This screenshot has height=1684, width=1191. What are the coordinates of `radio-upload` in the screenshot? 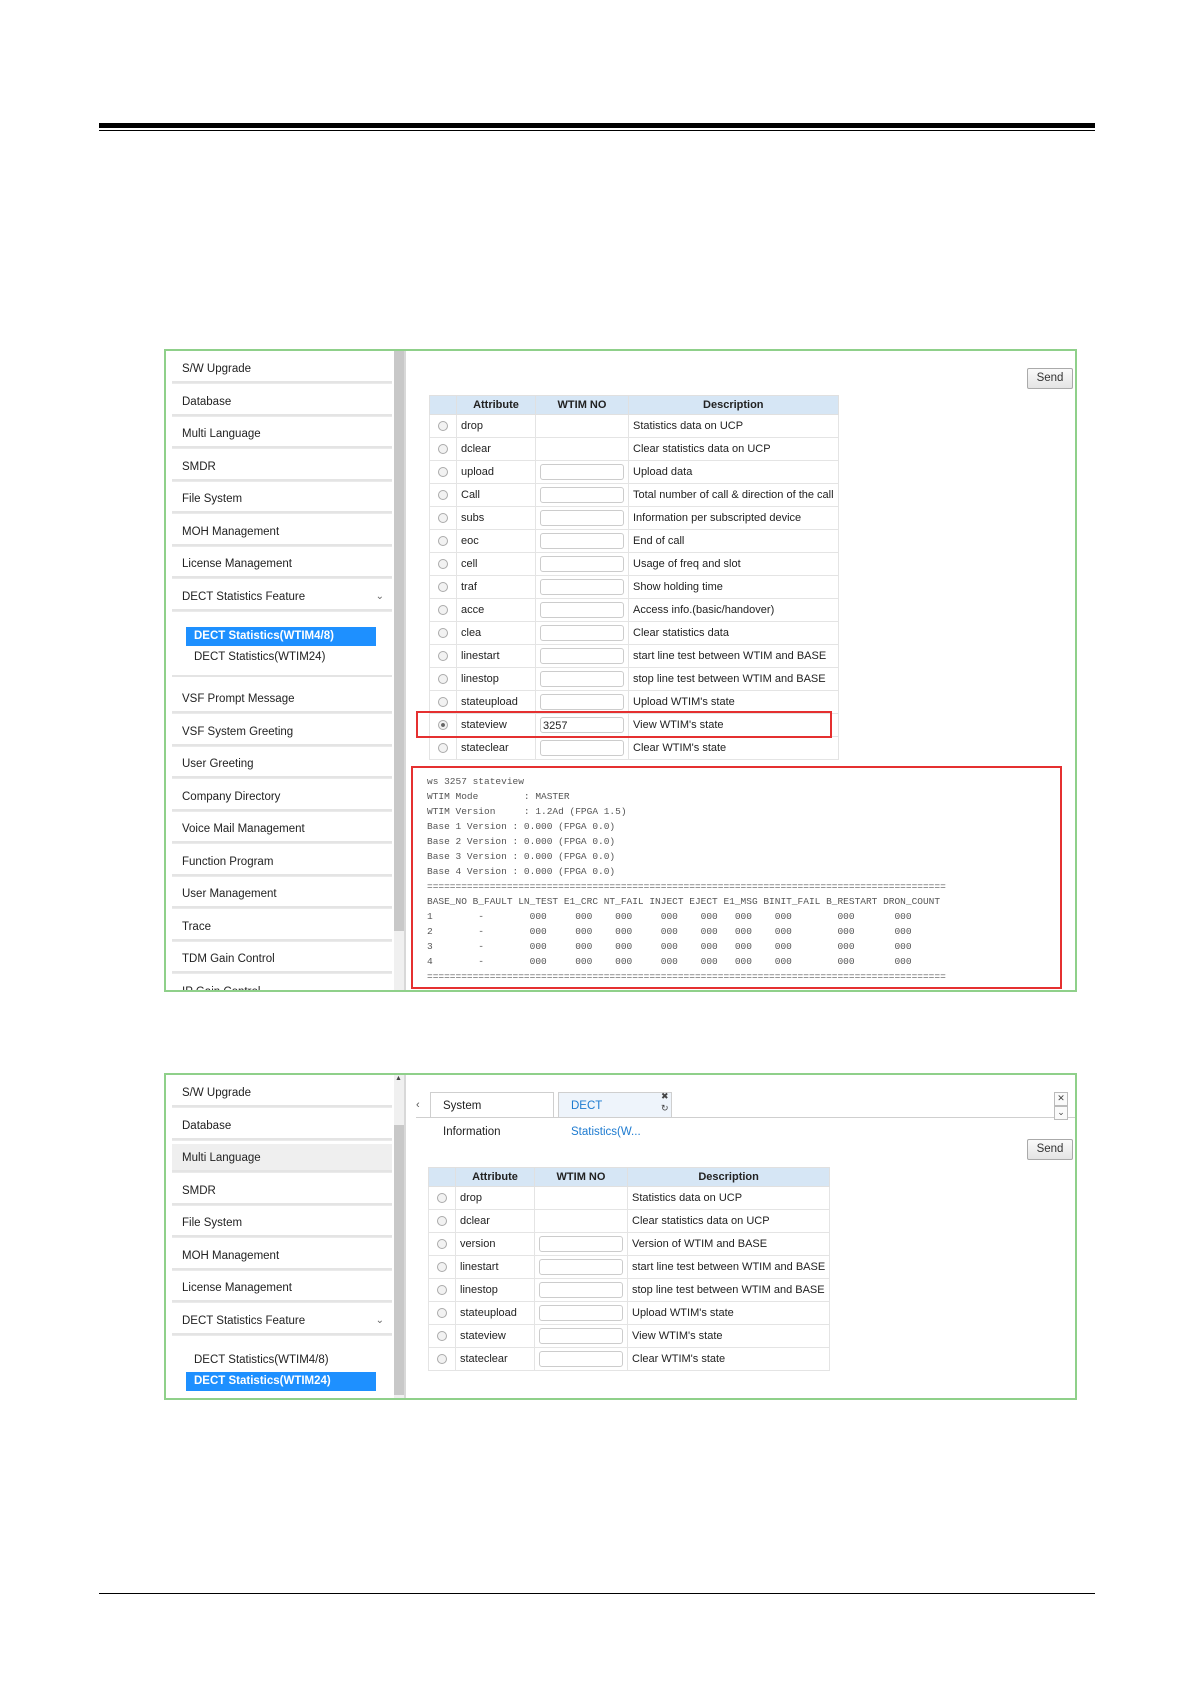 It's located at (443, 472).